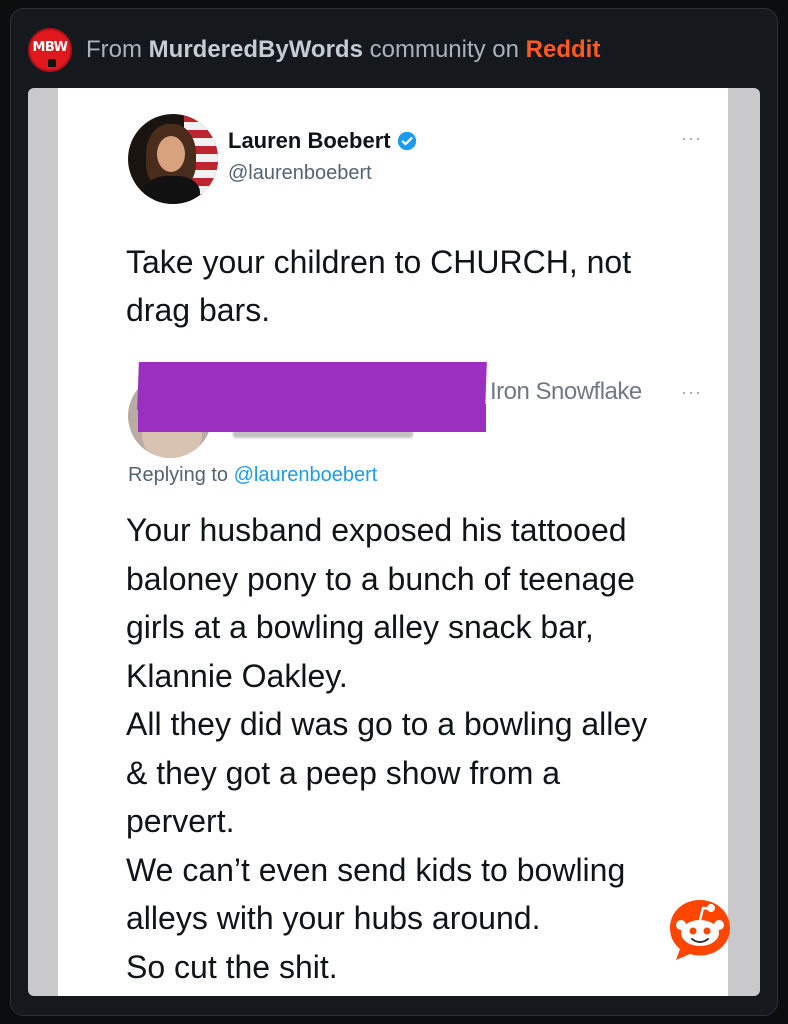 The width and height of the screenshot is (788, 1024). Describe the element at coordinates (232, 966) in the screenshot. I see `reply-line: So cut the shit.` at that location.